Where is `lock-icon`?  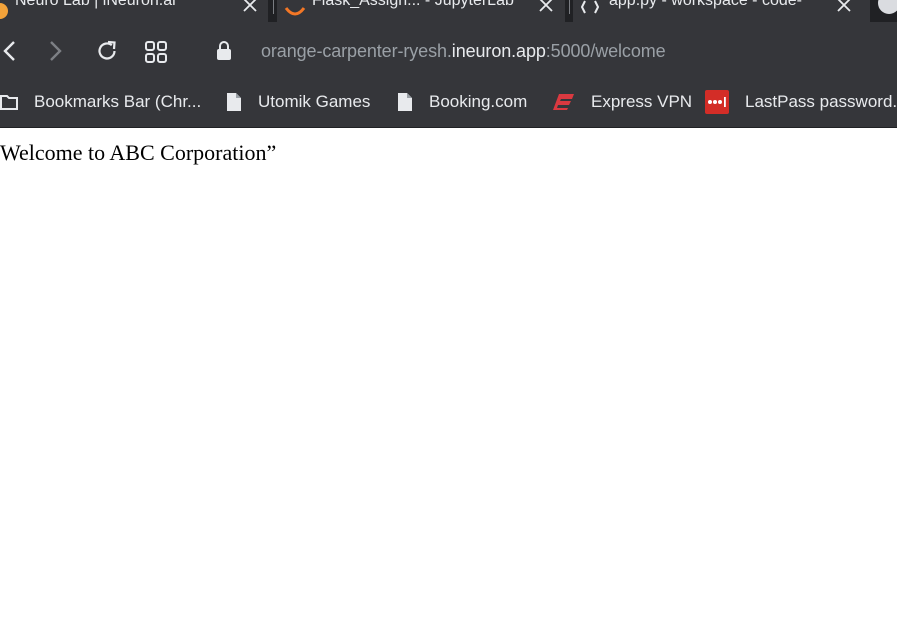 lock-icon is located at coordinates (224, 51).